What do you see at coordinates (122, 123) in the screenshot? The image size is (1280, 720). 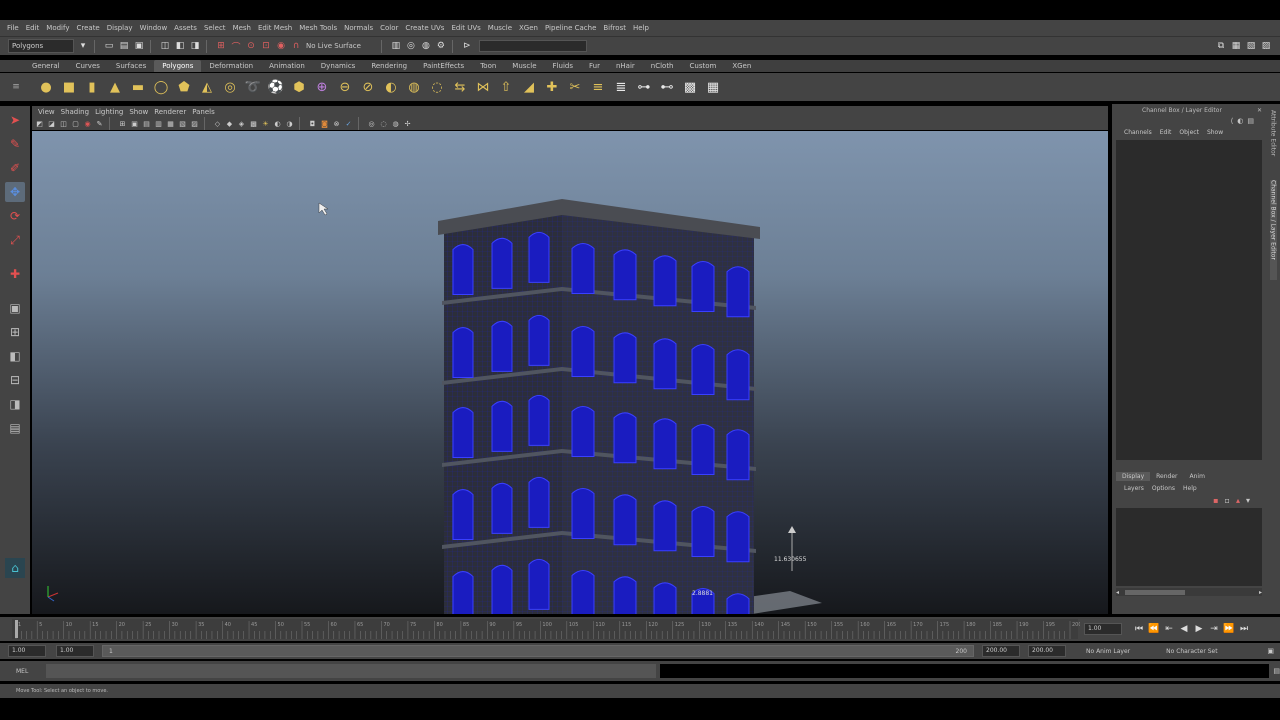 I see `grid-icon: ⊞` at bounding box center [122, 123].